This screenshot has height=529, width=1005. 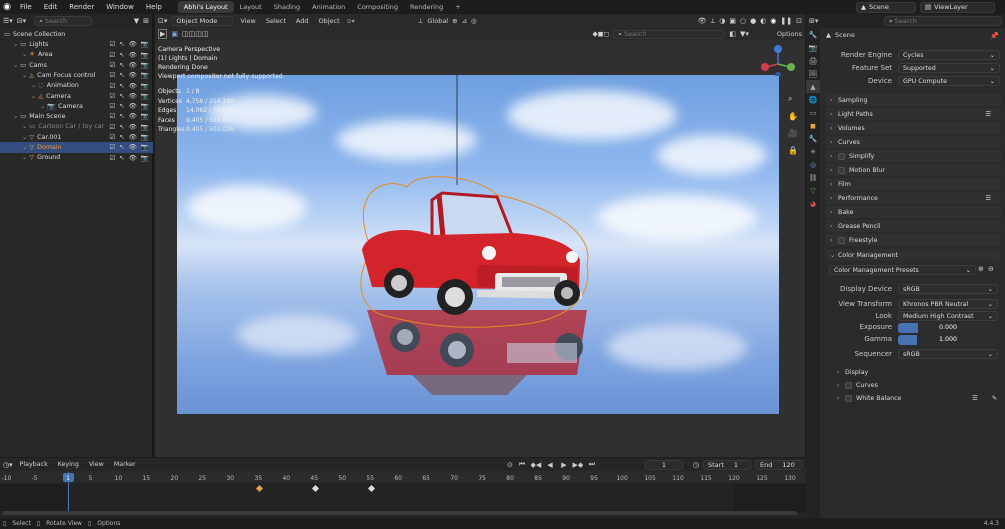 What do you see at coordinates (793, 133) in the screenshot?
I see `camera-view-icon: 🎥` at bounding box center [793, 133].